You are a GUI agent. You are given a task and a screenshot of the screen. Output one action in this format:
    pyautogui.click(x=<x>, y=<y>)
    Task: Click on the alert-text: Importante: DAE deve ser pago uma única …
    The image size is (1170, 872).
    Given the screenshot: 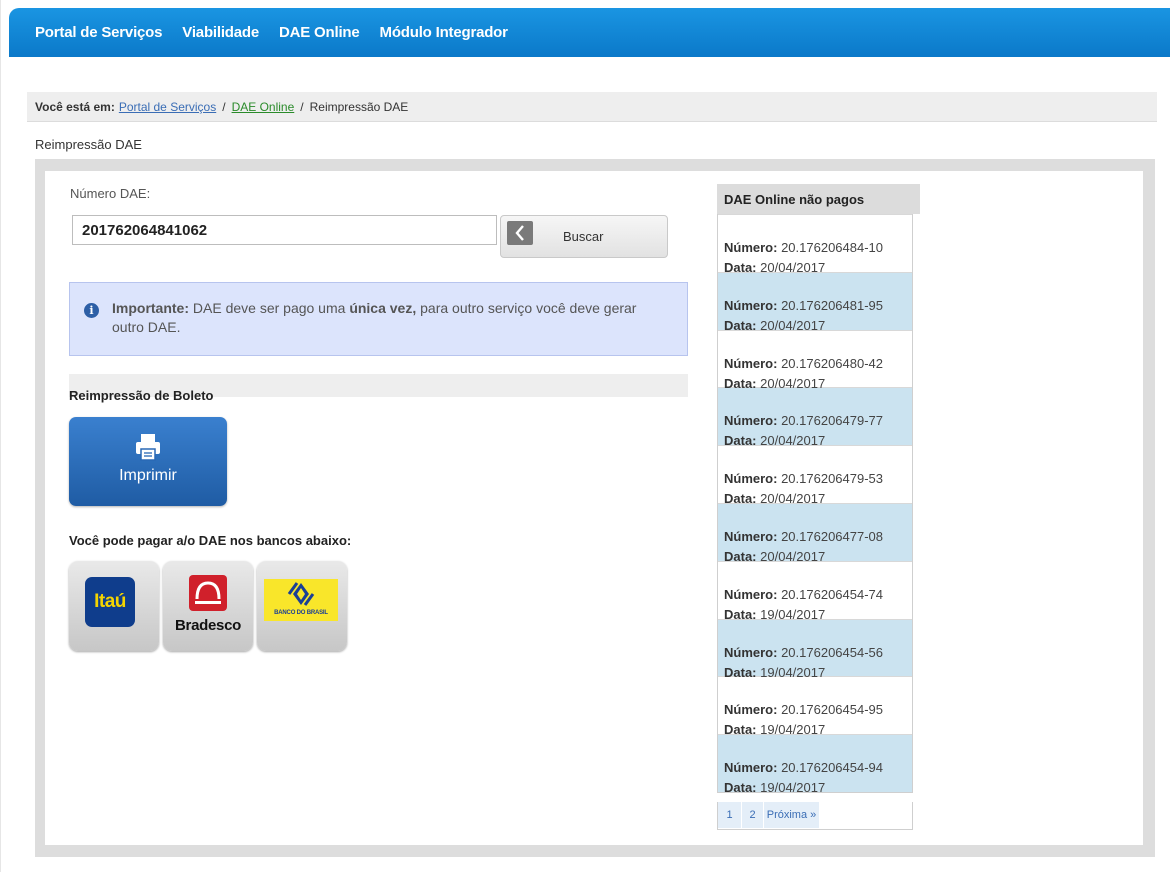 What is the action you would take?
    pyautogui.click(x=374, y=317)
    